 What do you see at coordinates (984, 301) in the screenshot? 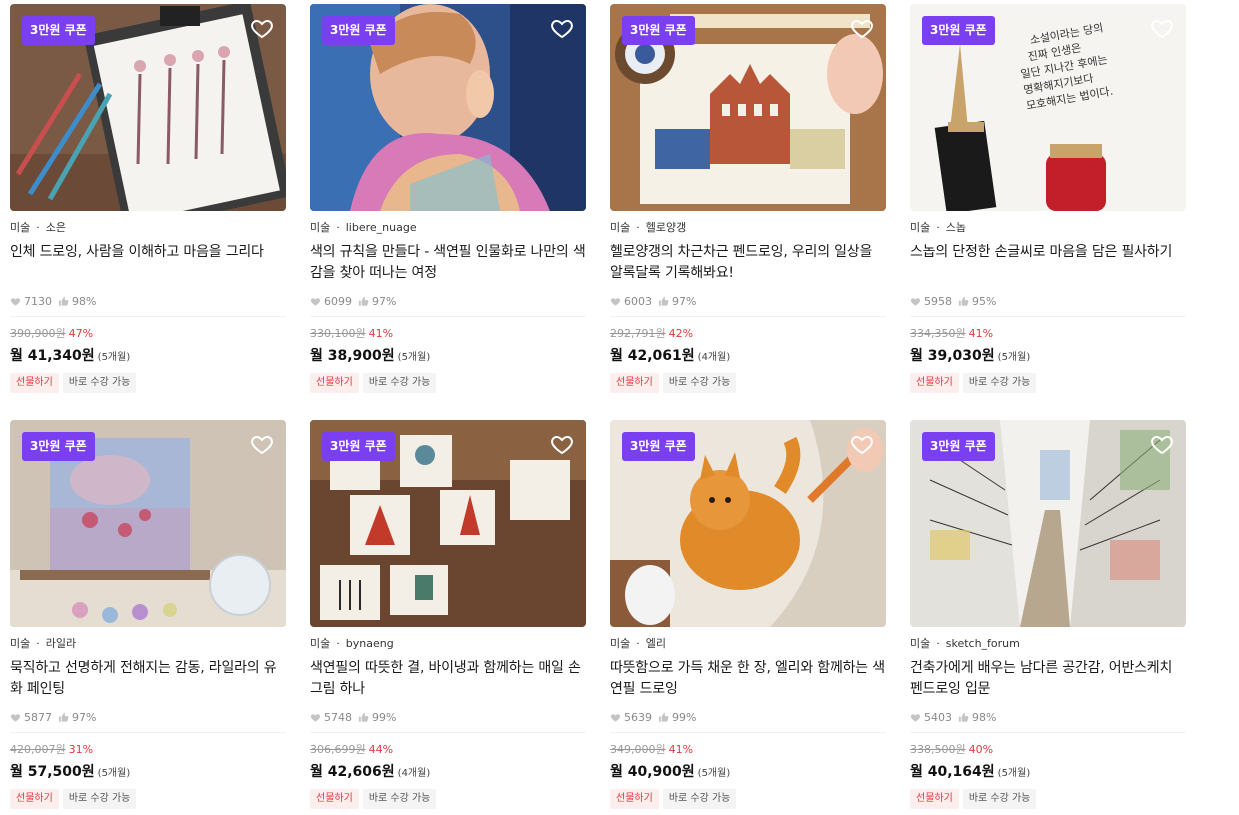
I see `rating-percent: 95%` at bounding box center [984, 301].